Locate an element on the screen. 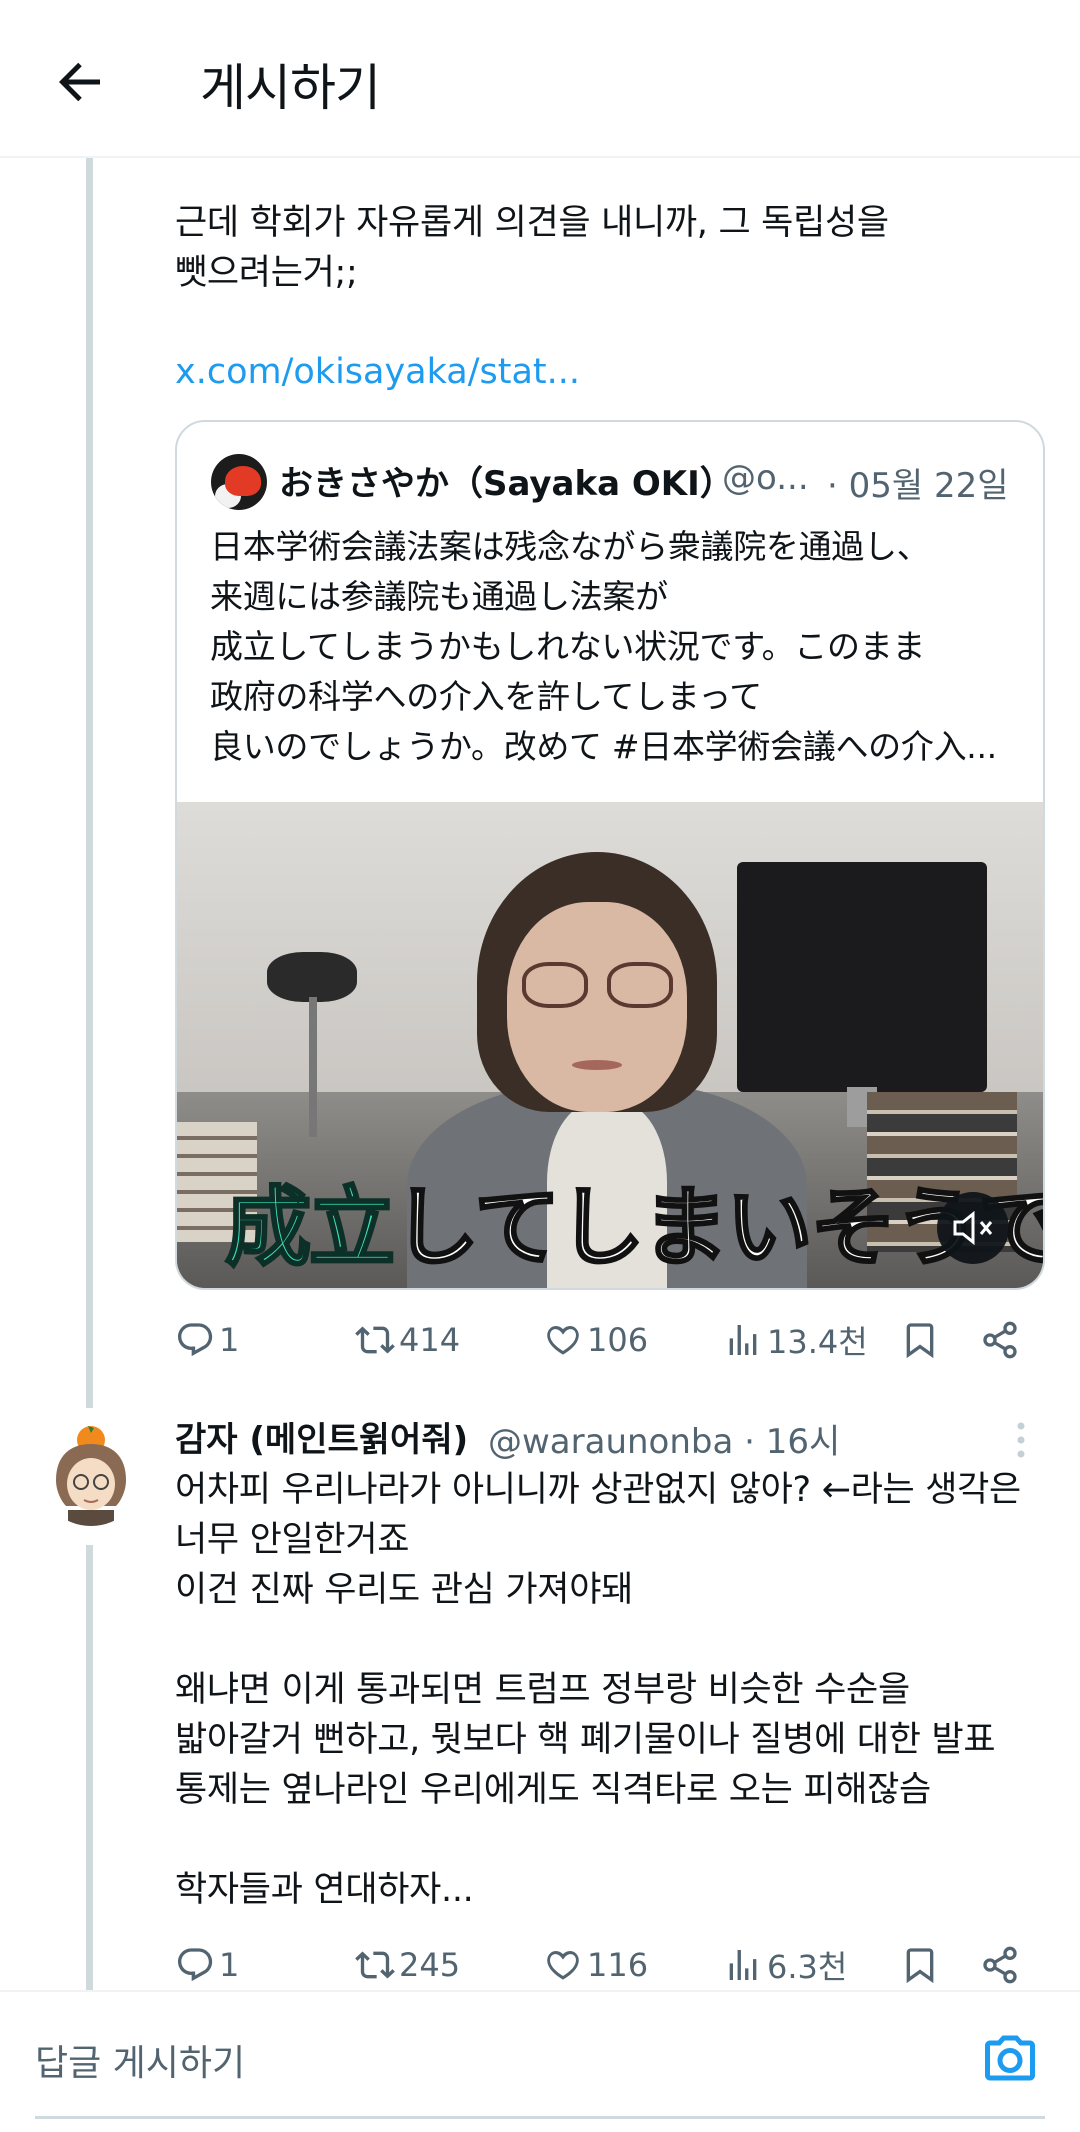  reply-actions: 1 245 116 6.3천 is located at coordinates (615, 1965).